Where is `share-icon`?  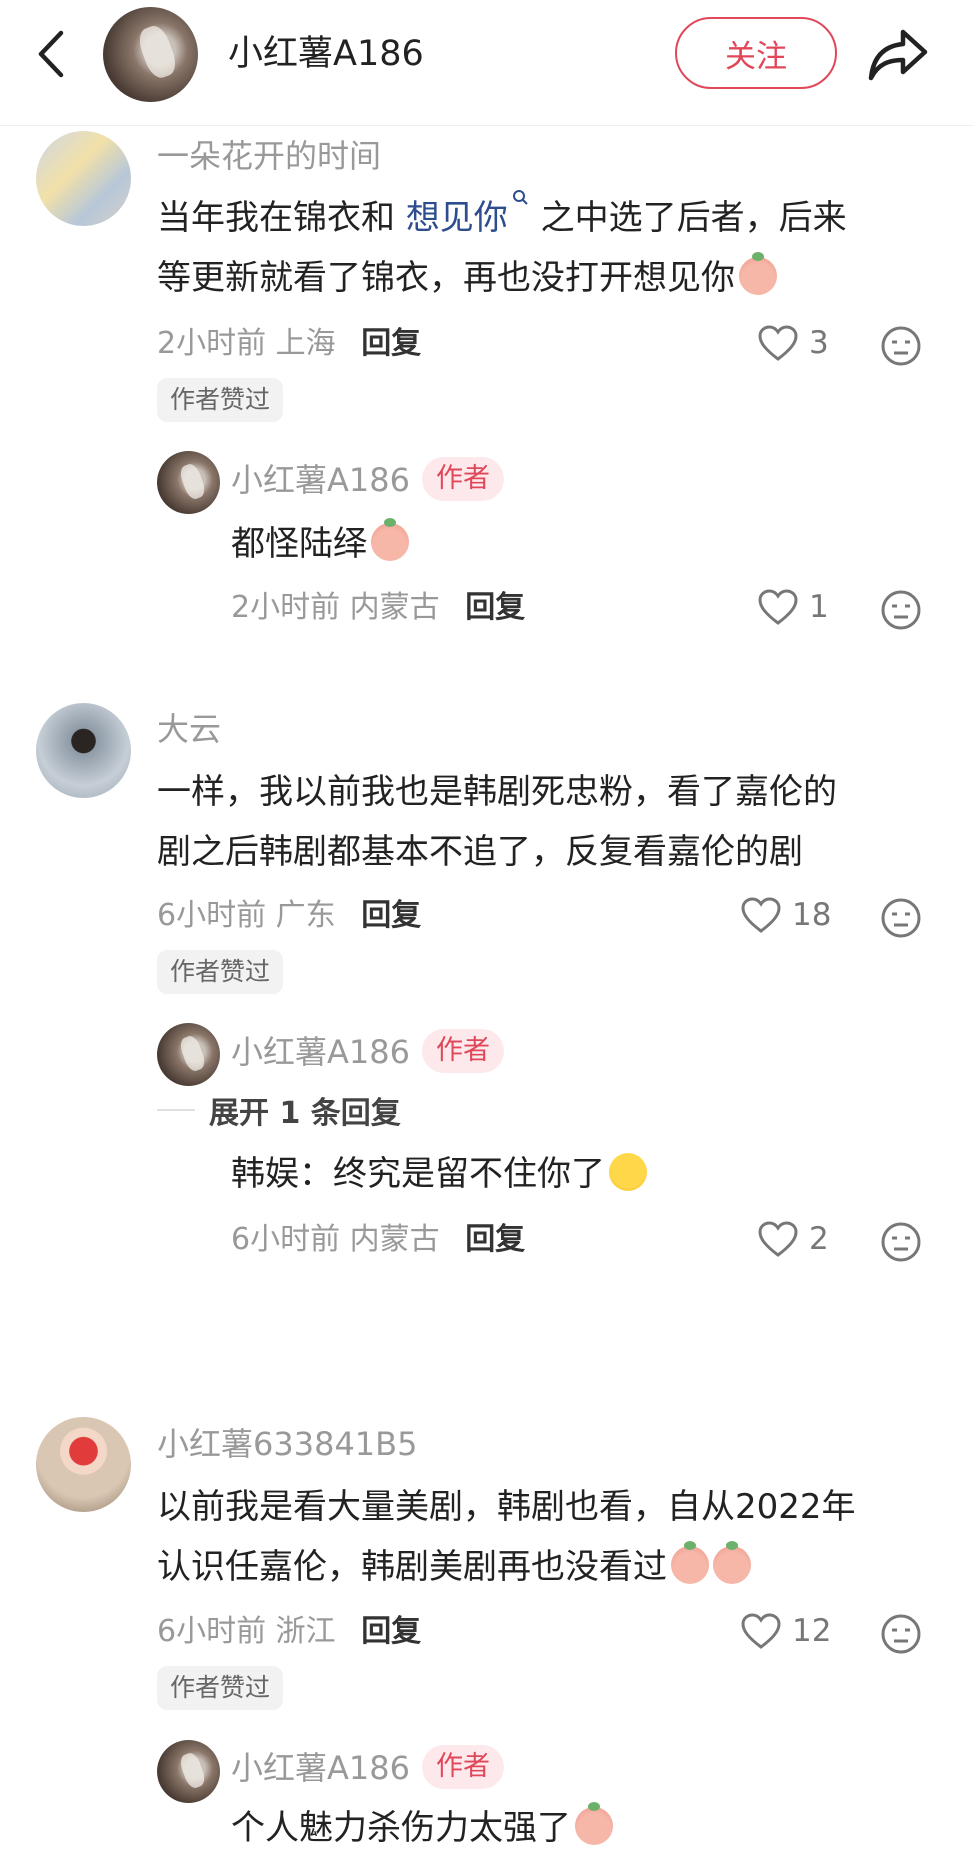 share-icon is located at coordinates (898, 55).